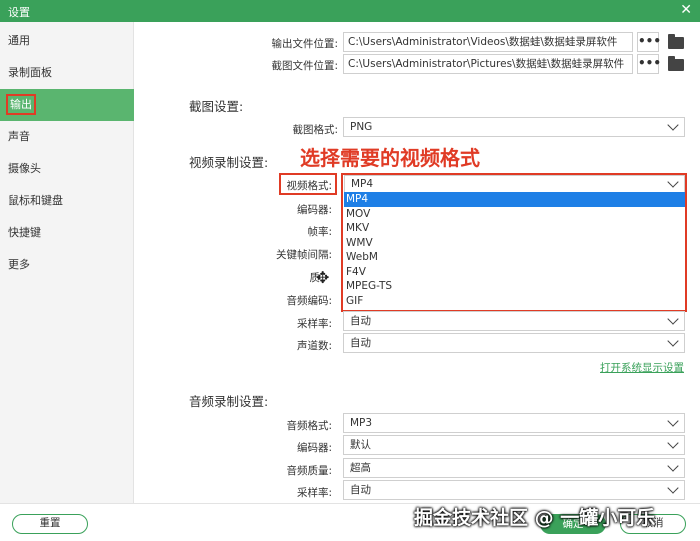  What do you see at coordinates (514, 445) in the screenshot?
I see `audio-encoder-select: 默认` at bounding box center [514, 445].